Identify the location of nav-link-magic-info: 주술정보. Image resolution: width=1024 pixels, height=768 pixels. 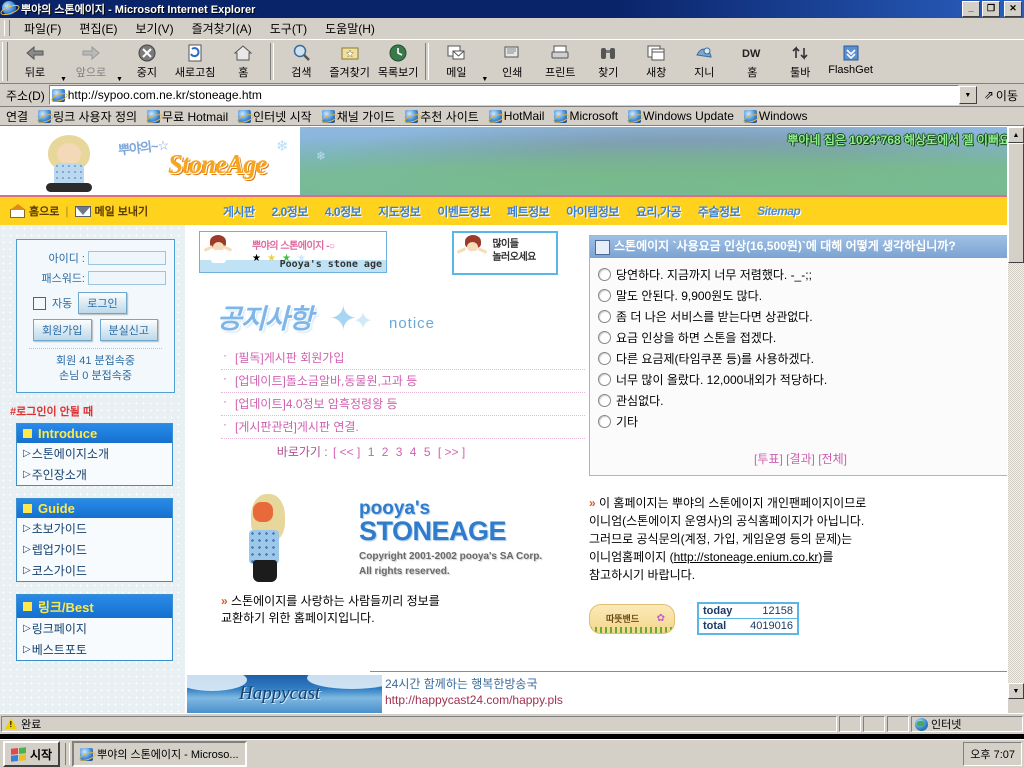
(719, 211).